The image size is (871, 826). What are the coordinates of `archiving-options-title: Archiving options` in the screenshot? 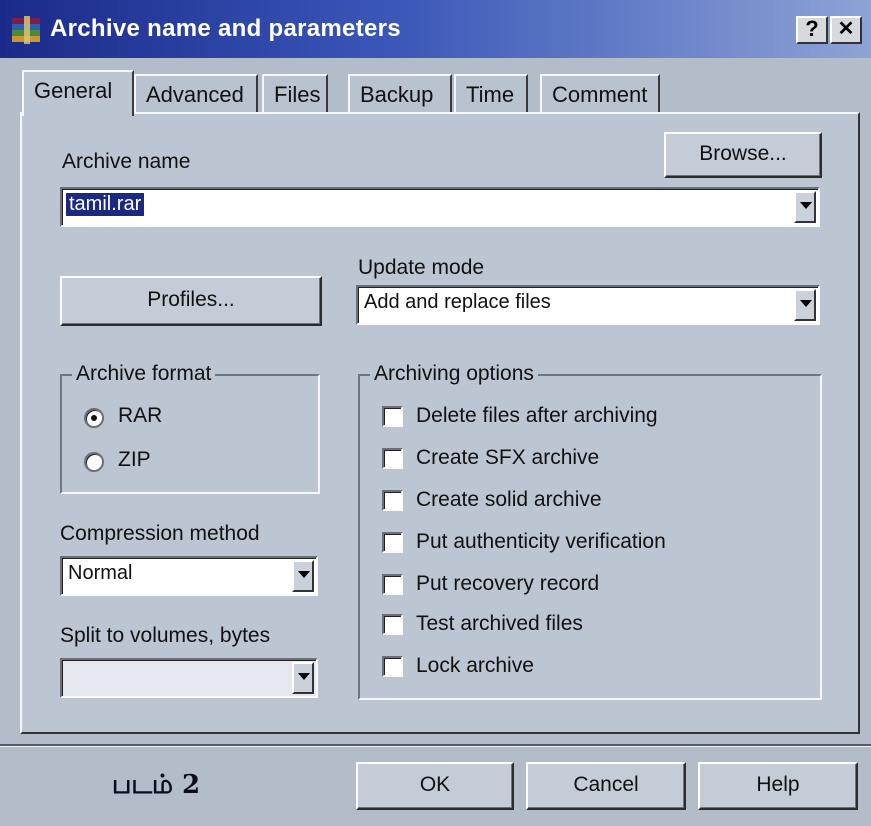 It's located at (454, 374).